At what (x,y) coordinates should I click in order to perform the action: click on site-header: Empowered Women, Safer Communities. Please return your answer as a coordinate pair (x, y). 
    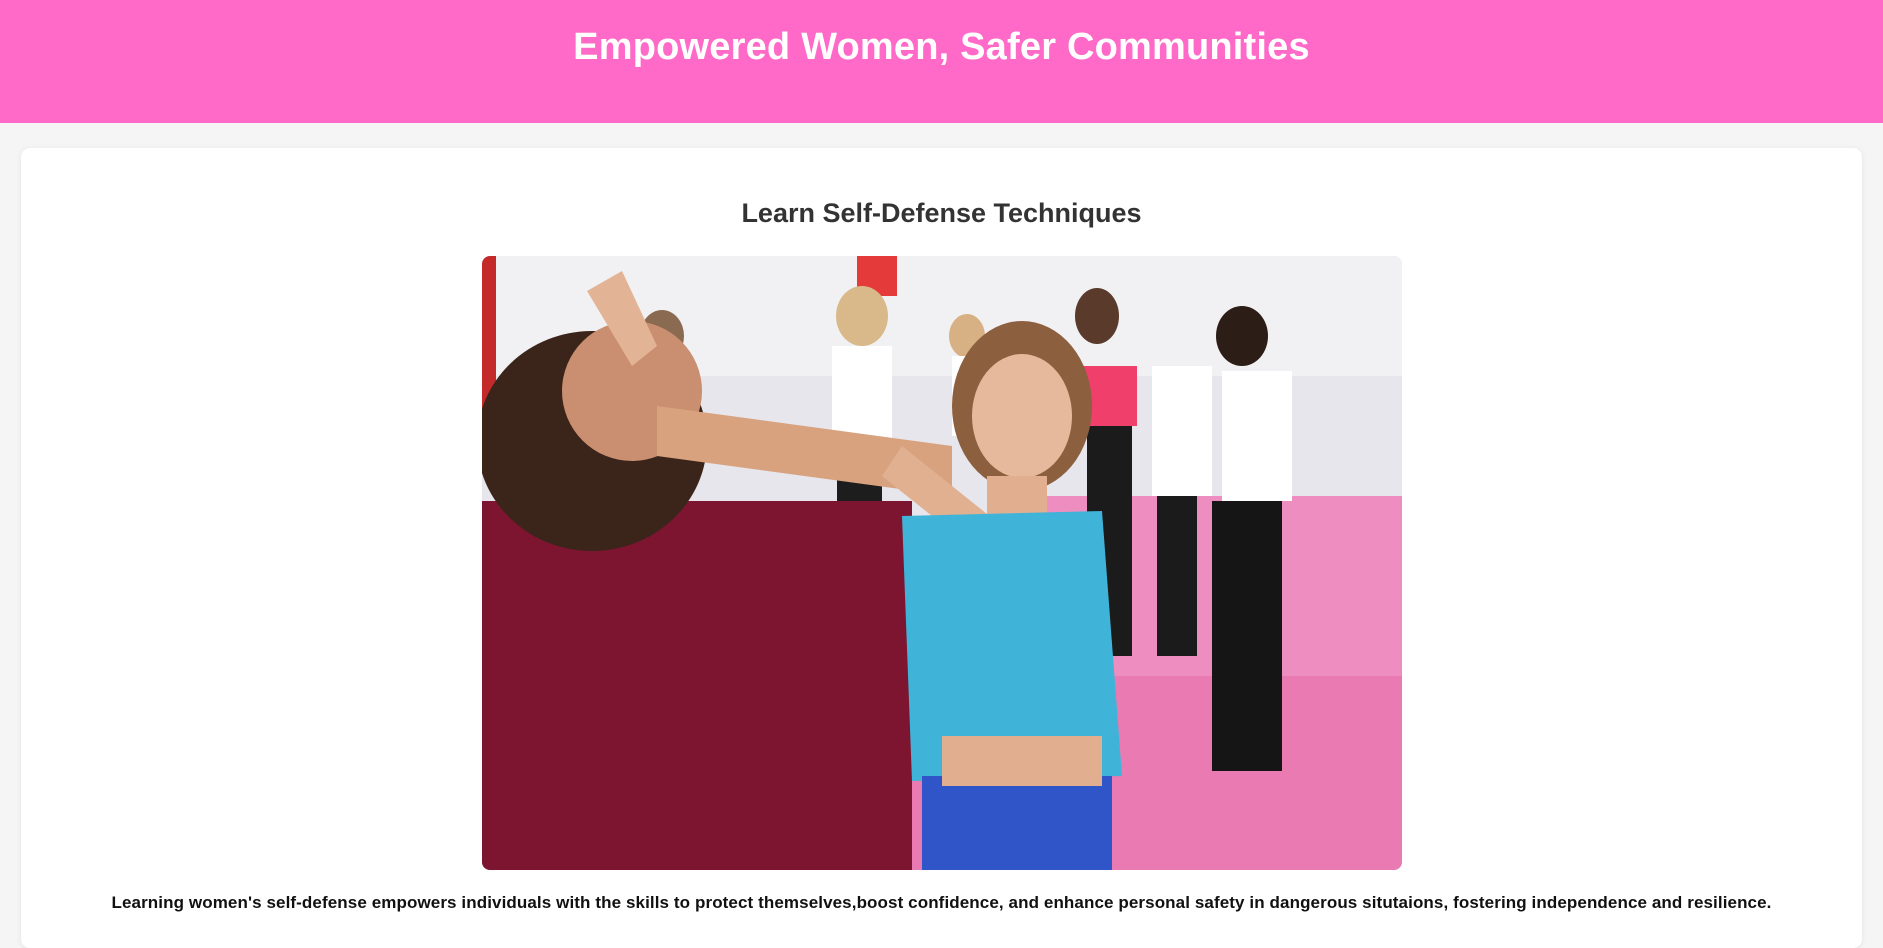
    Looking at the image, I should click on (941, 61).